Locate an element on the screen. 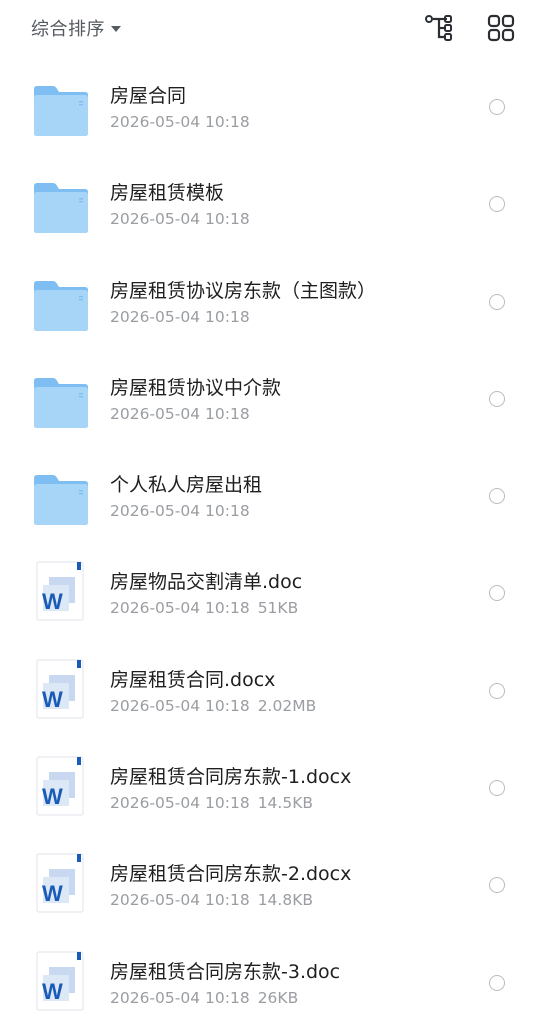 The image size is (547, 1034). sort-label: 综合排序 is located at coordinates (68, 29).